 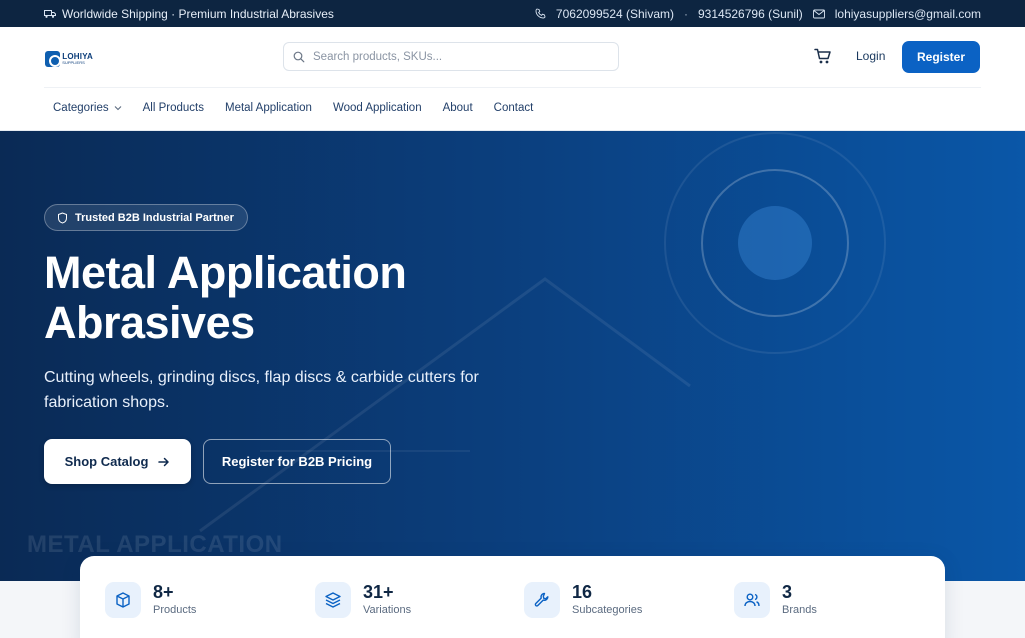 What do you see at coordinates (514, 108) in the screenshot?
I see `nav-contact: Contact` at bounding box center [514, 108].